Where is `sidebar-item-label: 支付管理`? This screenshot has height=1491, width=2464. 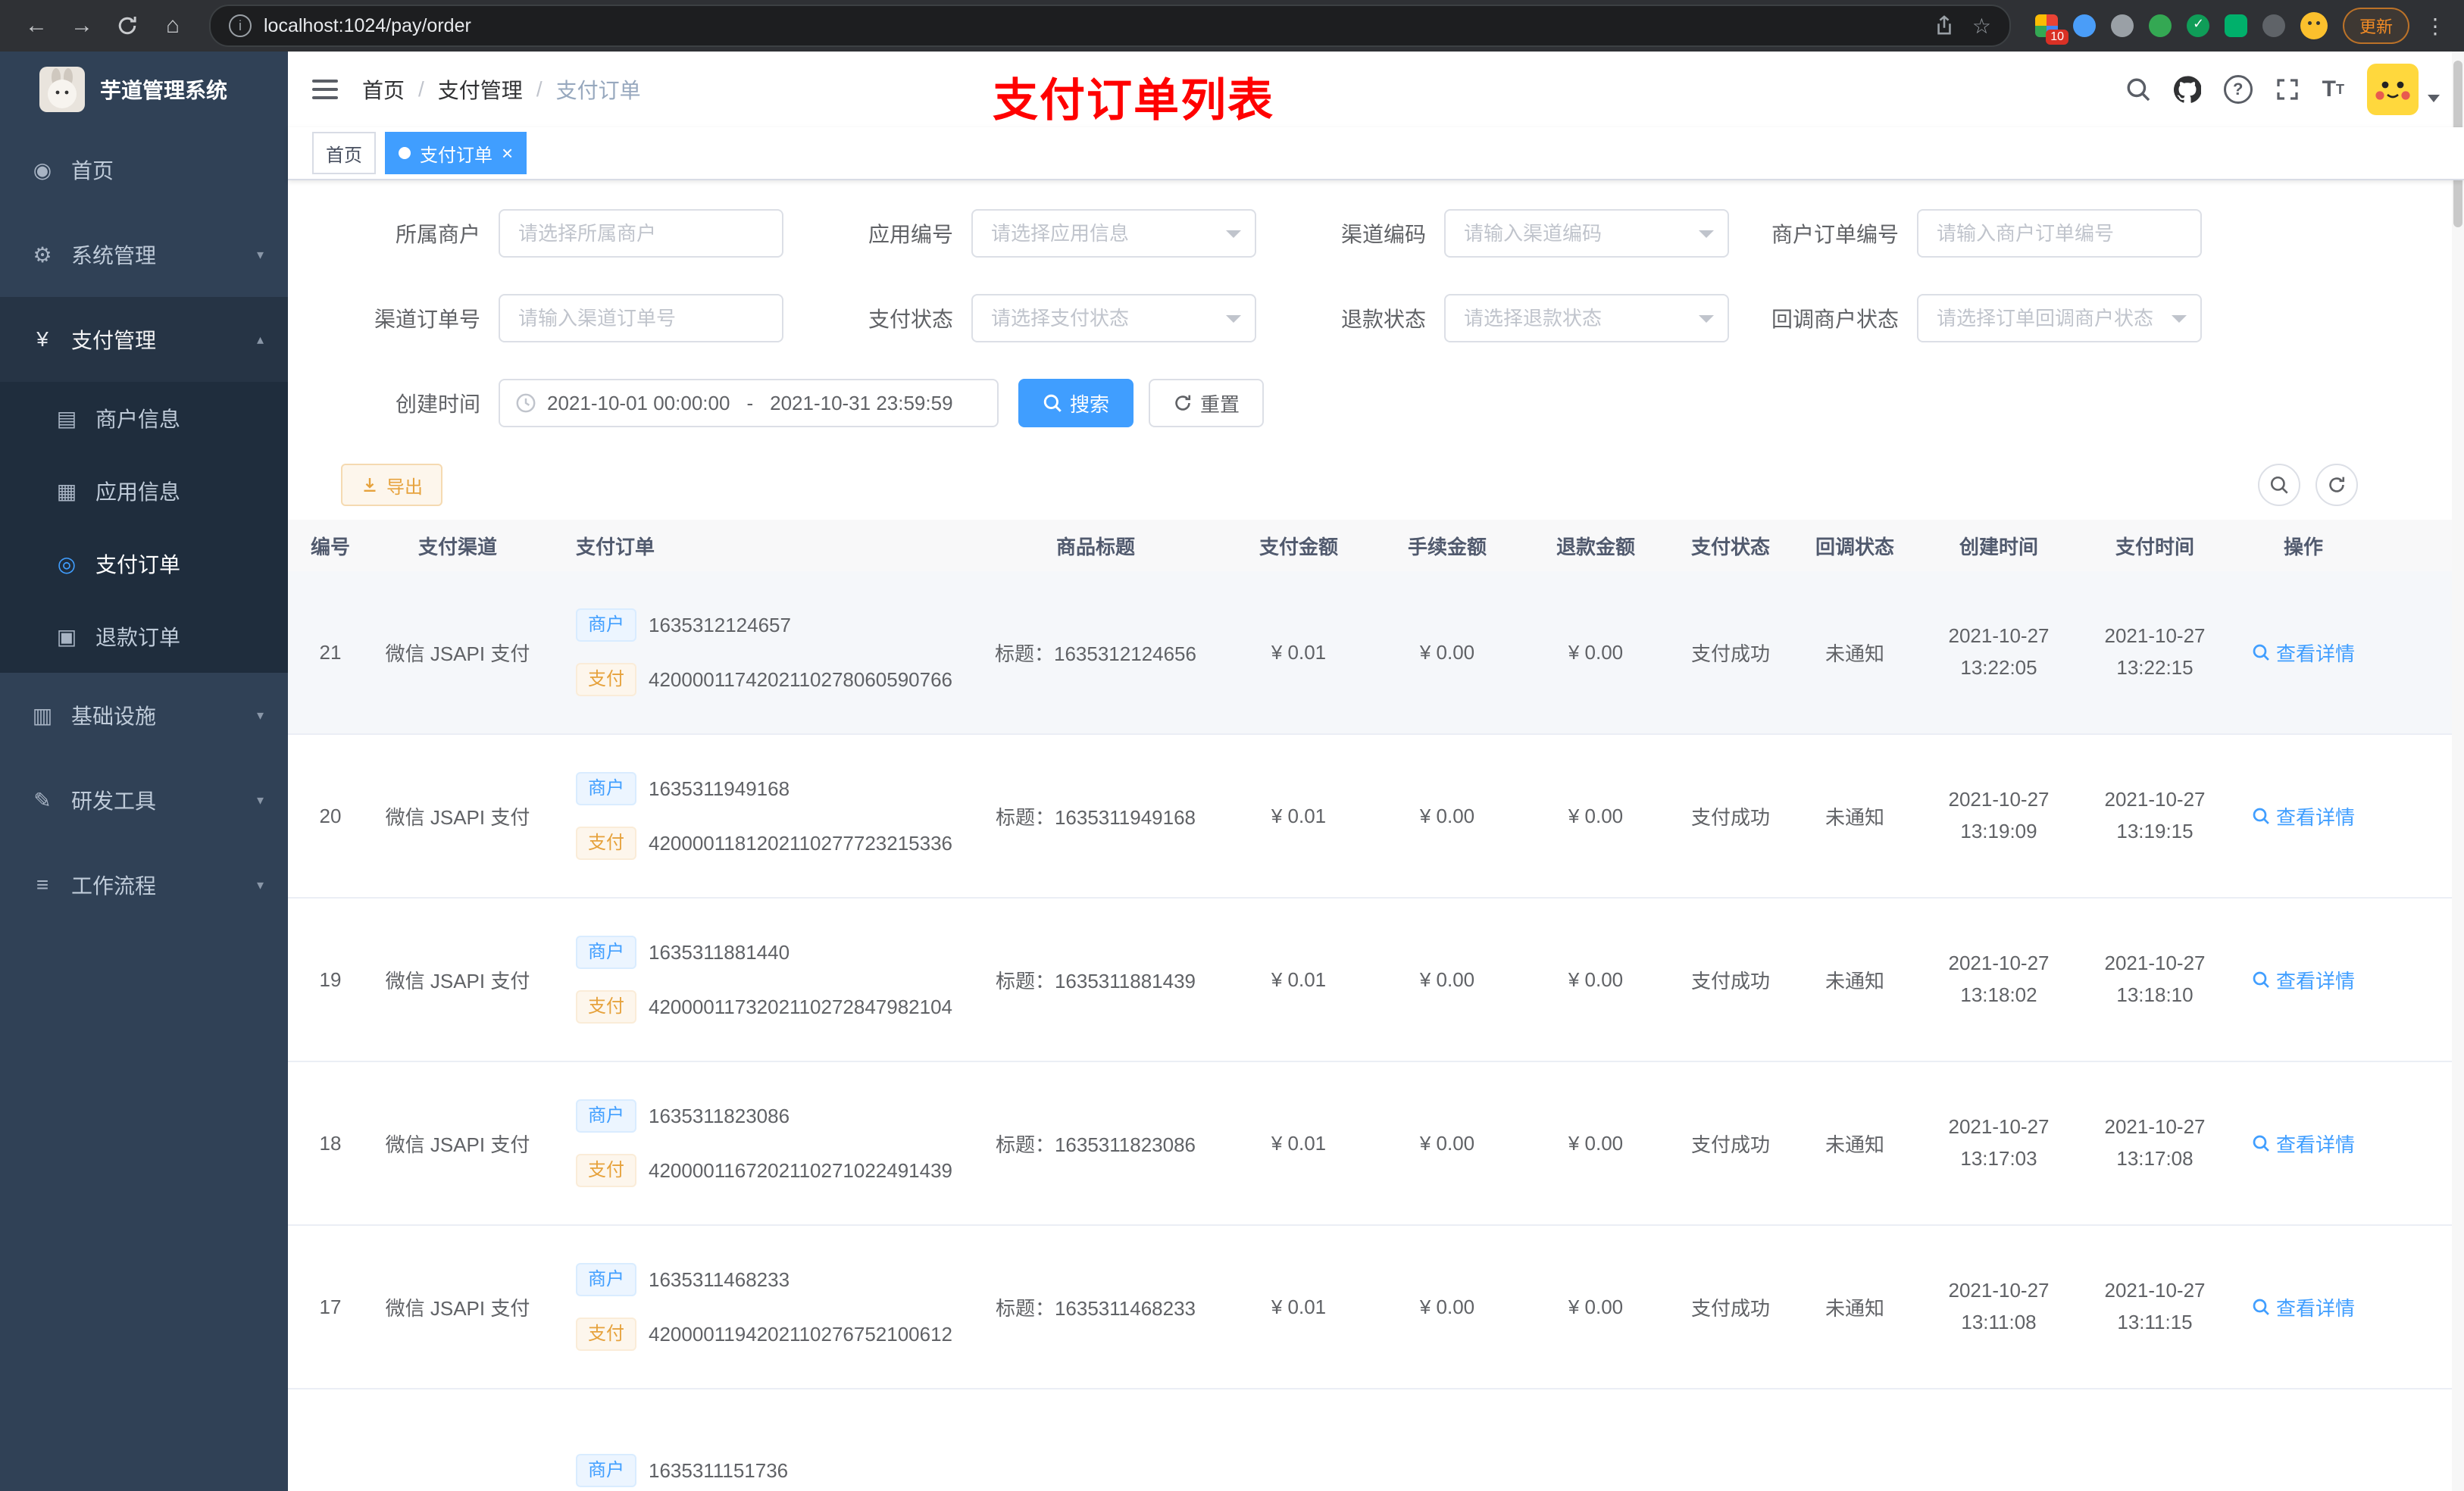 sidebar-item-label: 支付管理 is located at coordinates (114, 340).